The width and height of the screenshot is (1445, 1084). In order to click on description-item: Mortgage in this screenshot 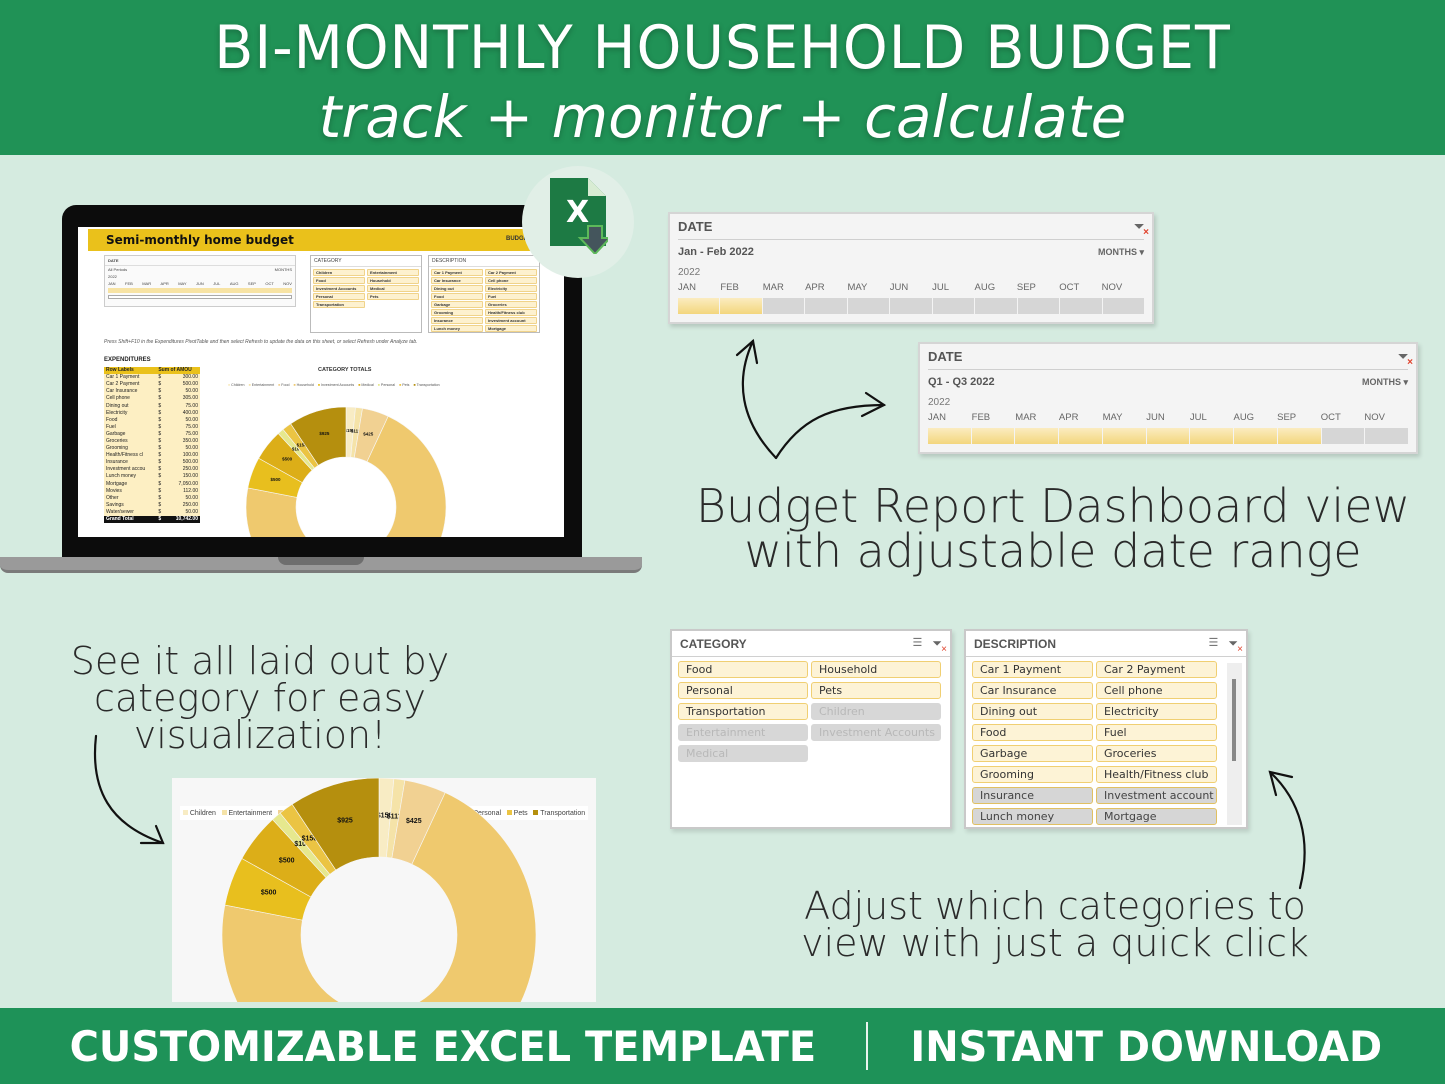, I will do `click(1156, 816)`.